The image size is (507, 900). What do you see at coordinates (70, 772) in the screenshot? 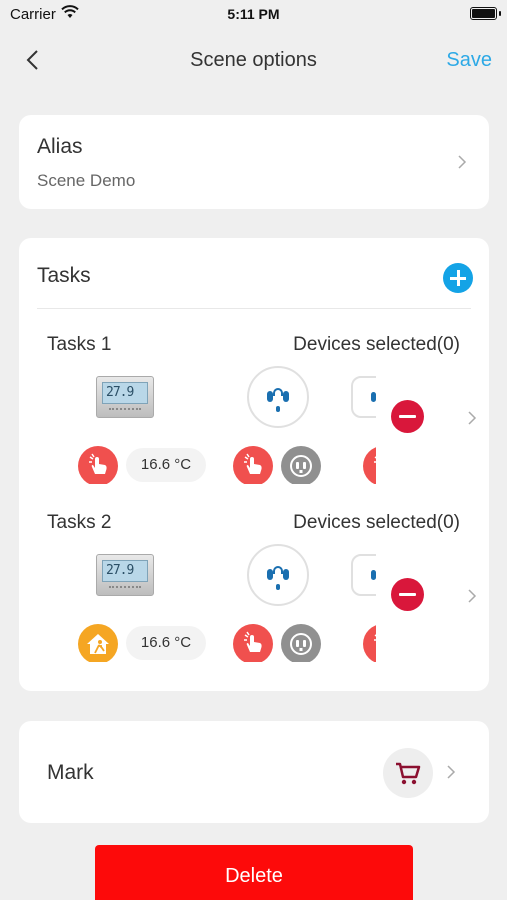
I see `mark-label: Mark` at bounding box center [70, 772].